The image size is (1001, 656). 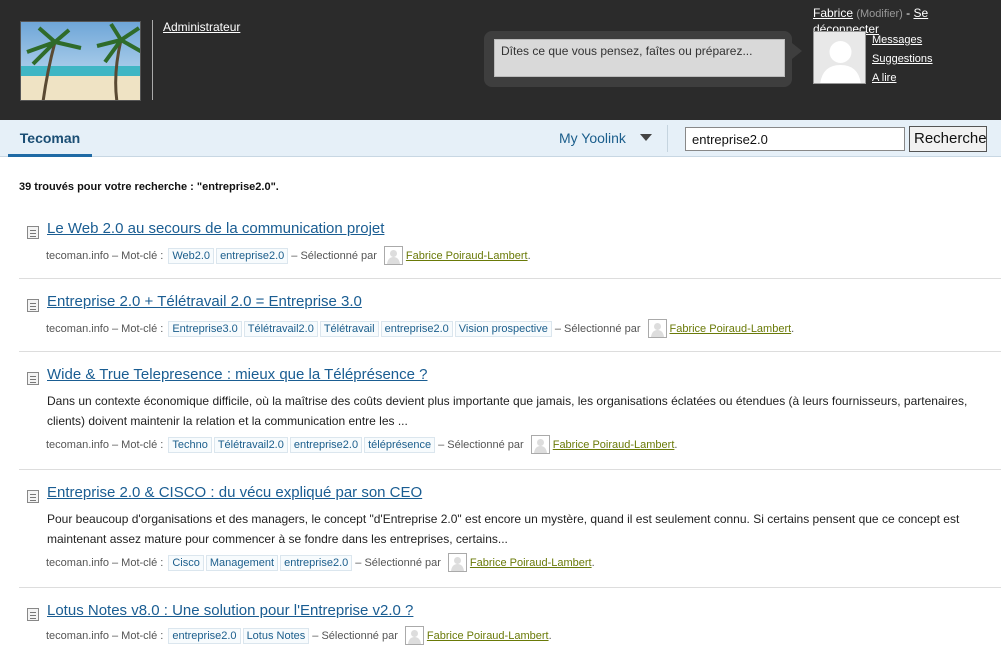 What do you see at coordinates (201, 27) in the screenshot?
I see `administrator-link: Administrateur` at bounding box center [201, 27].